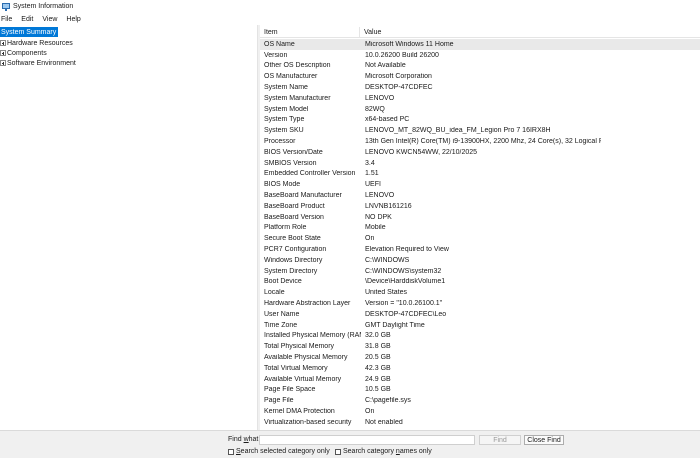 Image resolution: width=700 pixels, height=458 pixels. I want to click on row-item-cell: BaseBoard Product, so click(294, 206).